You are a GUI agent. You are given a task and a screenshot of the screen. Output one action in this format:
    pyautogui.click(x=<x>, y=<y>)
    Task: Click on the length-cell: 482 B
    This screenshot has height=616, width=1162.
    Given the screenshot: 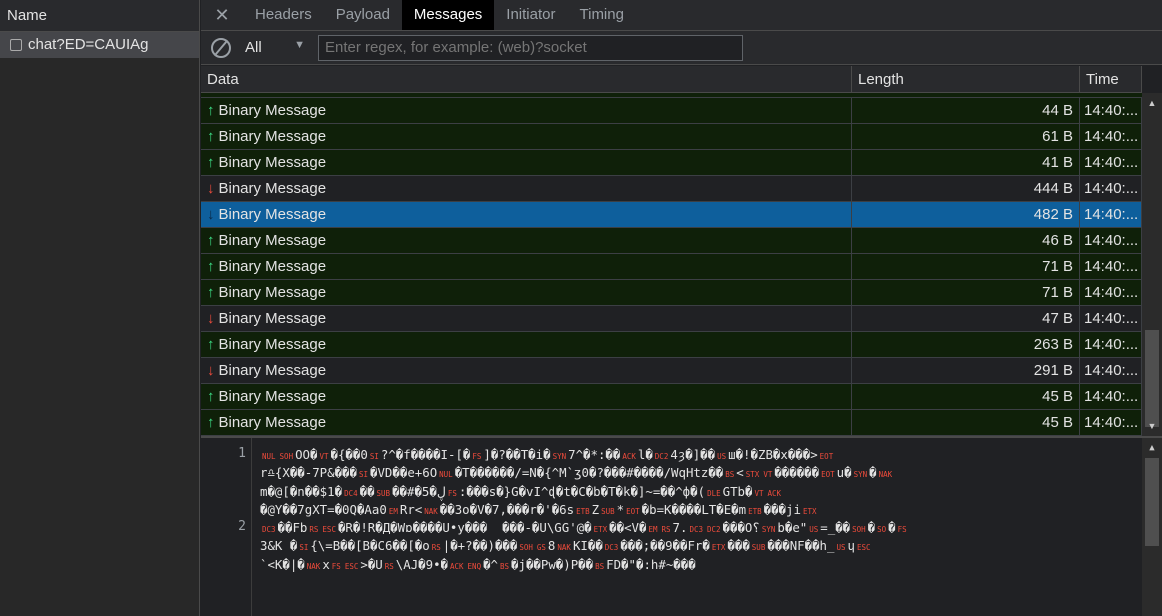 What is the action you would take?
    pyautogui.click(x=966, y=214)
    